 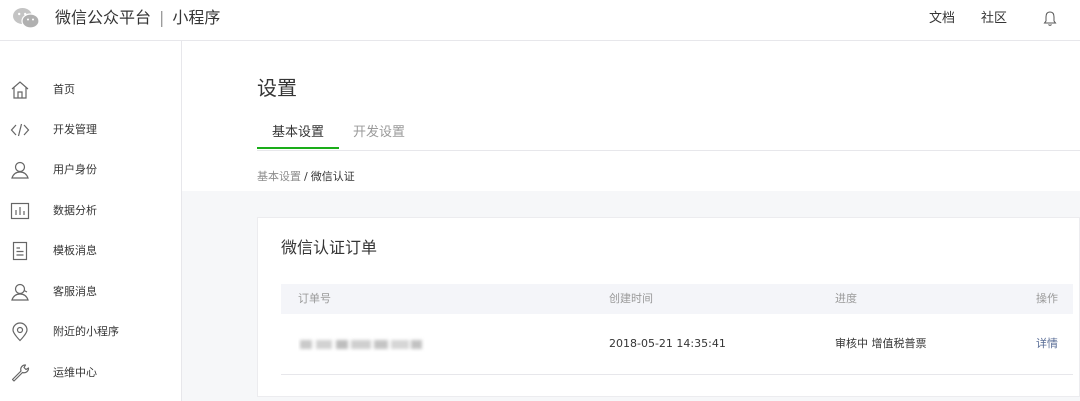 I want to click on sidebar-item-user-identity: 用户身份, so click(x=90, y=170).